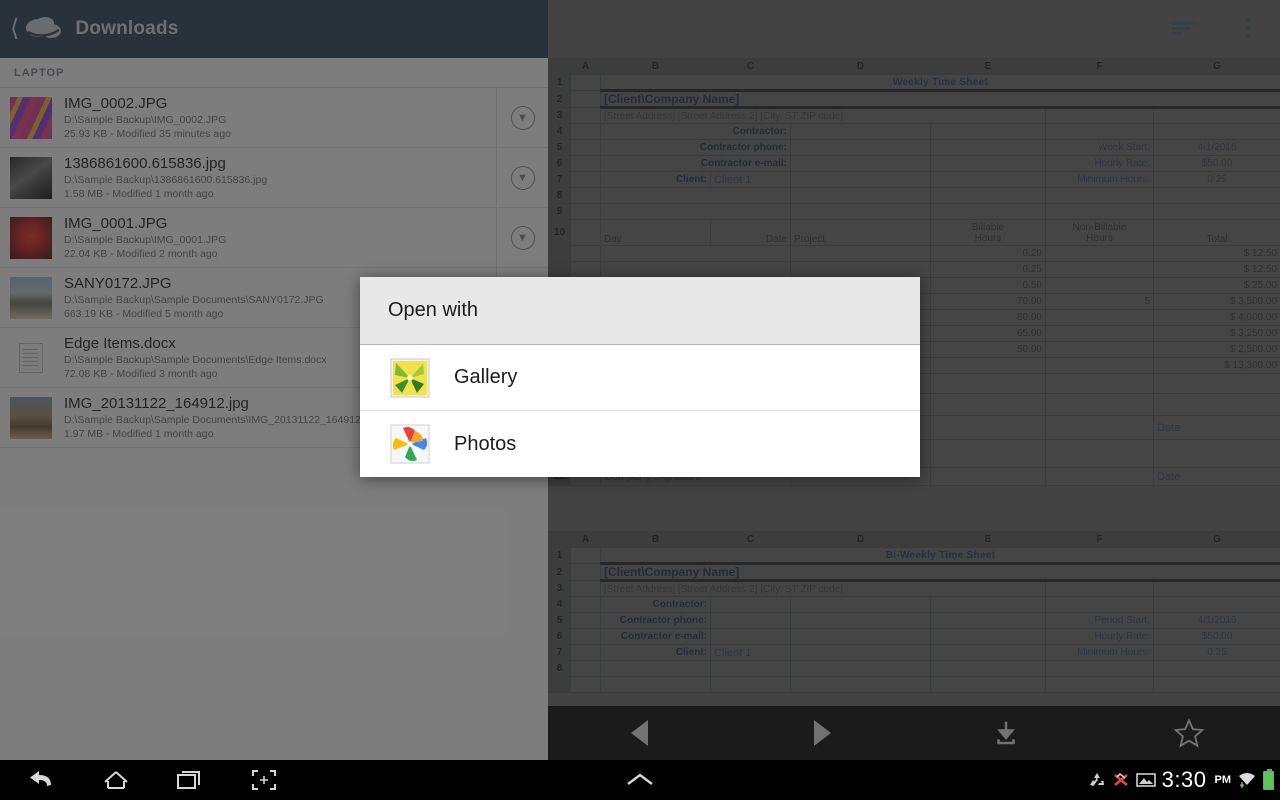 This screenshot has height=800, width=1280. Describe the element at coordinates (1268, 779) in the screenshot. I see `battery-icon` at that location.